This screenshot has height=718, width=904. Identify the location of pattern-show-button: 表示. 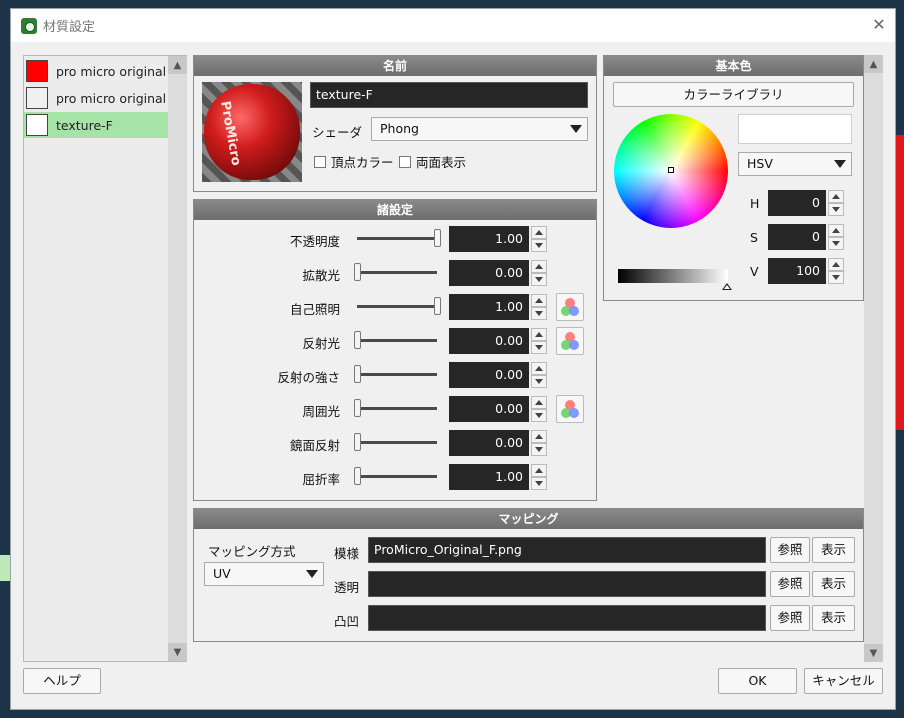
(833, 550).